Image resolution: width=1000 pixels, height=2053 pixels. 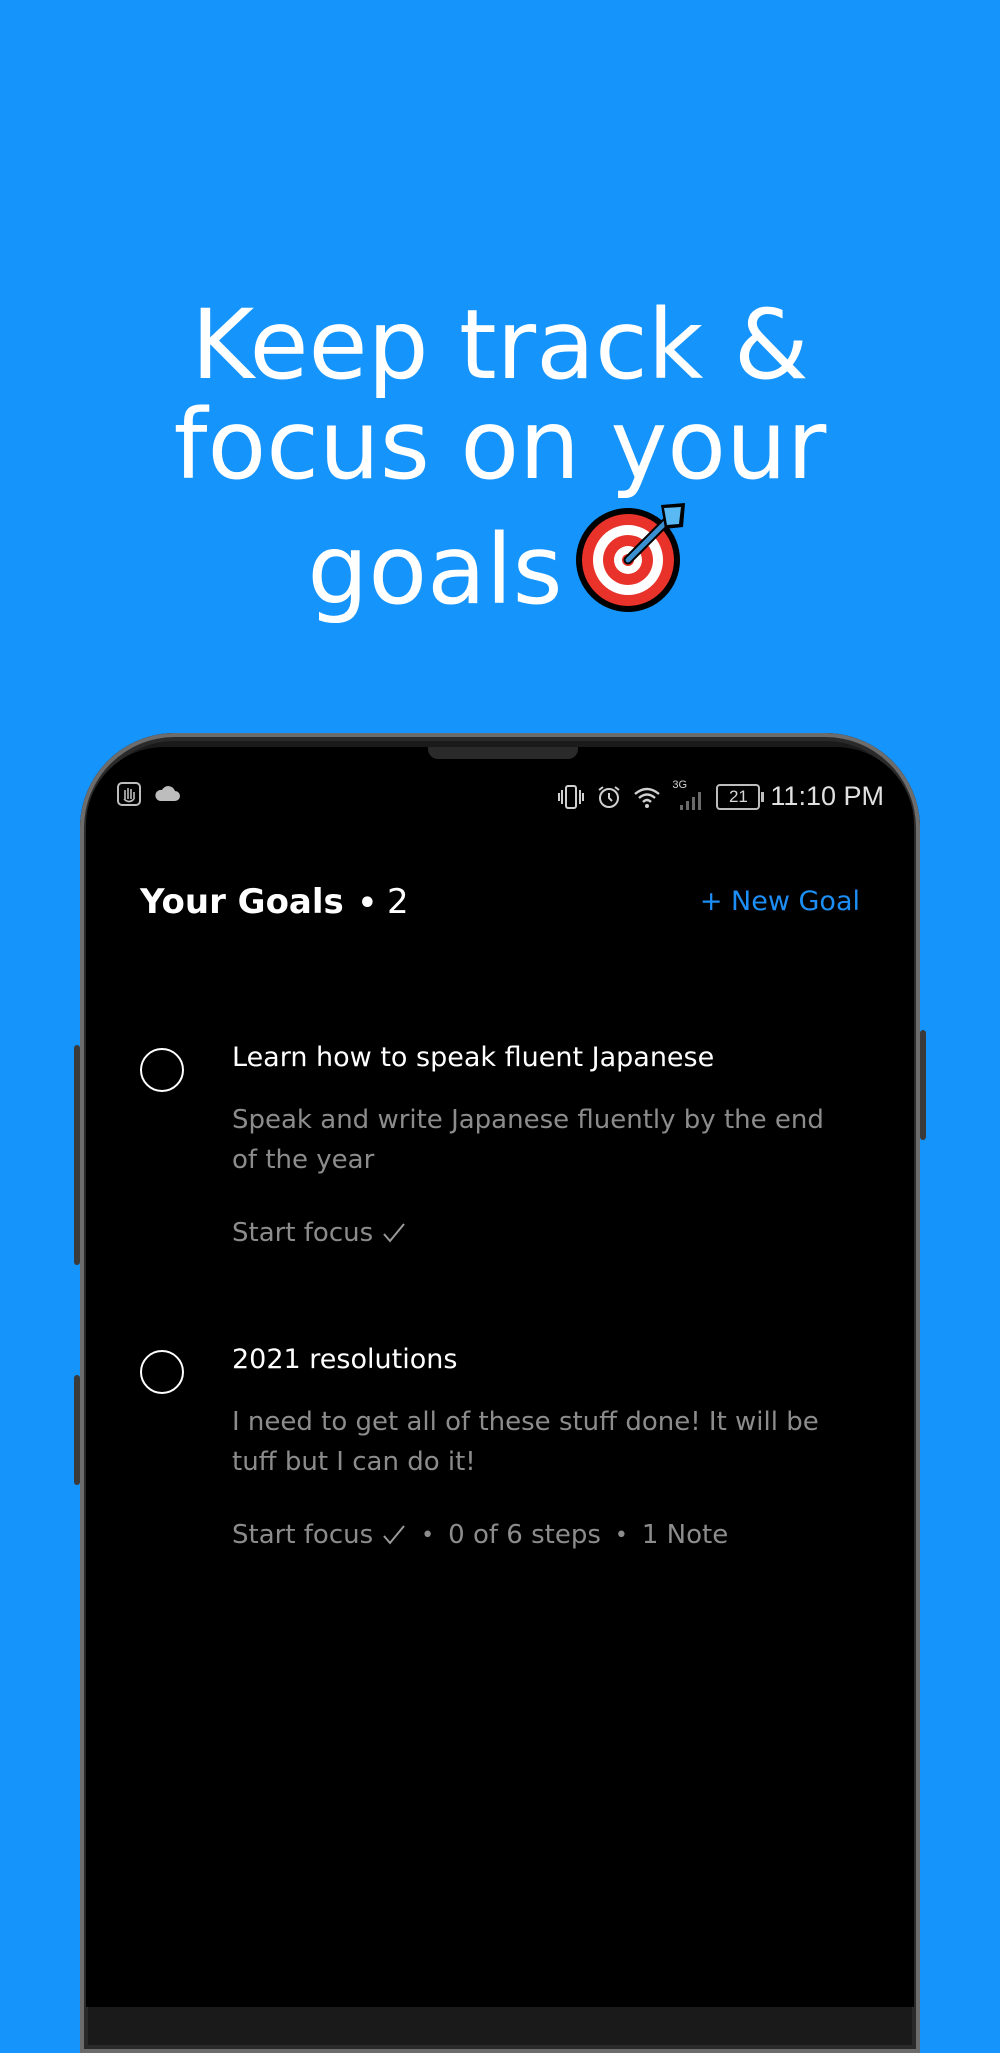 I want to click on goal-title: 2021 resolutions, so click(x=345, y=1359).